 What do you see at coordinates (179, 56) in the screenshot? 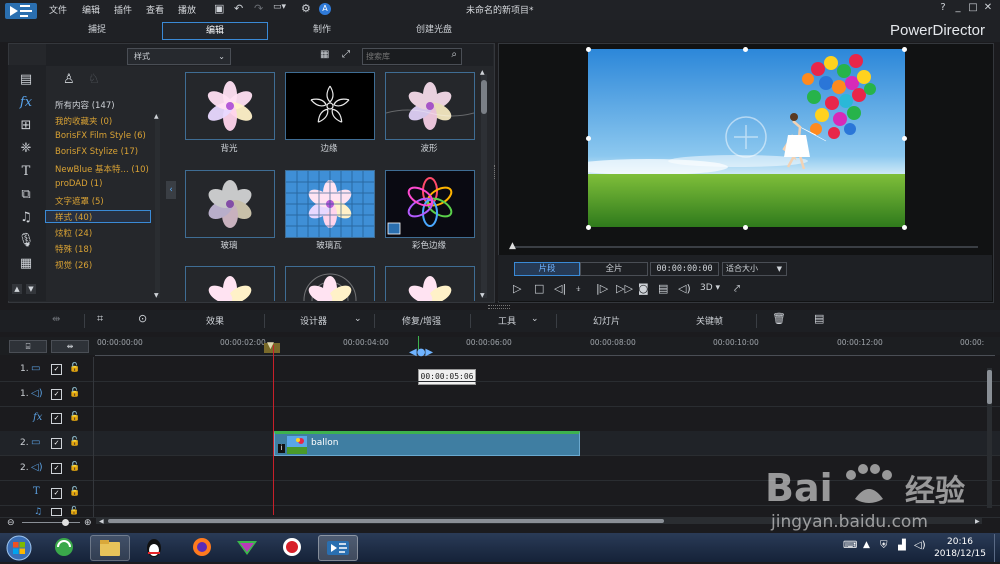
I see `style-dropdown: 样式 ⌄` at bounding box center [179, 56].